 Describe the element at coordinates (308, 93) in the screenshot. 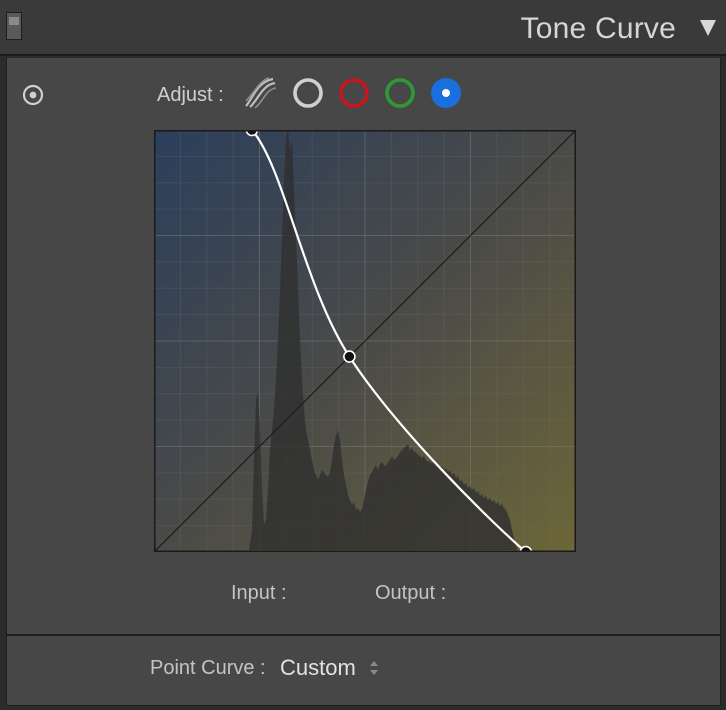

I see `rgb-channel-circle-icon` at that location.